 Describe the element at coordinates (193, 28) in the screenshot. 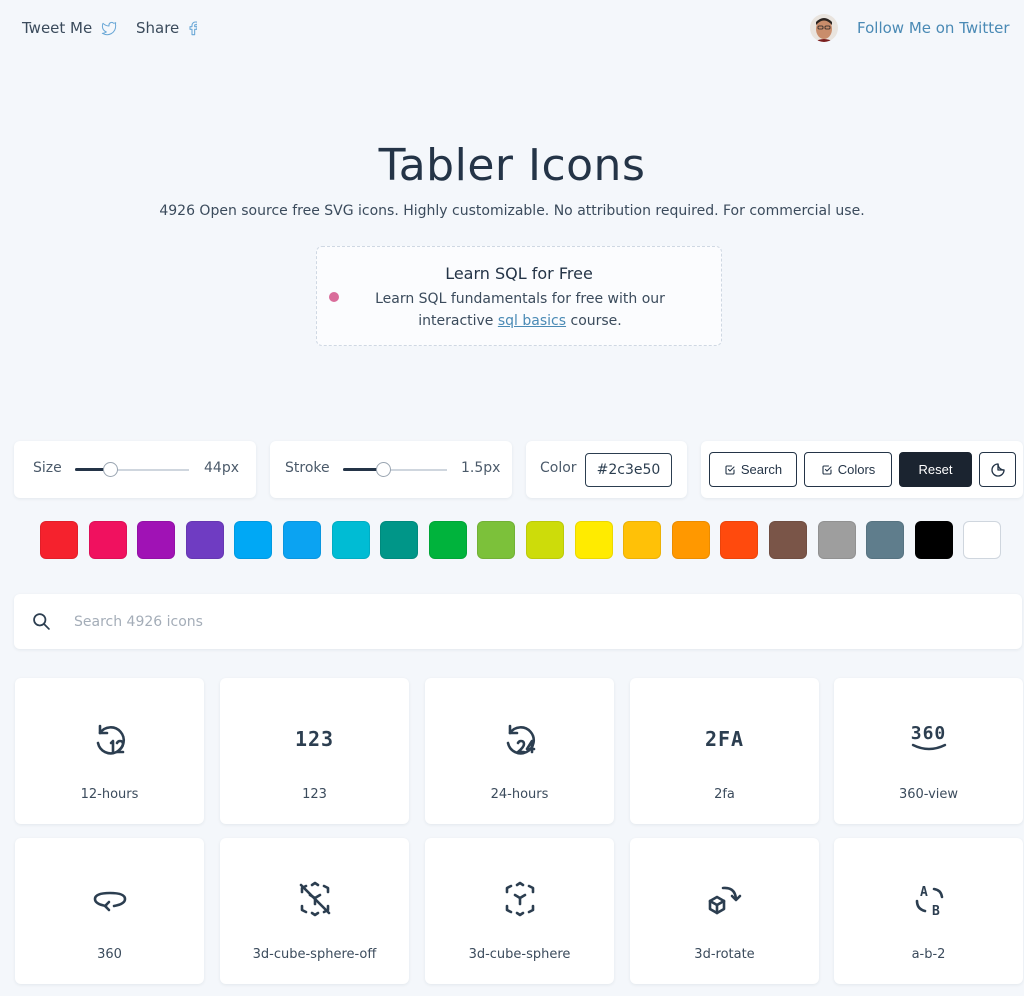

I see `facebook-icon` at that location.